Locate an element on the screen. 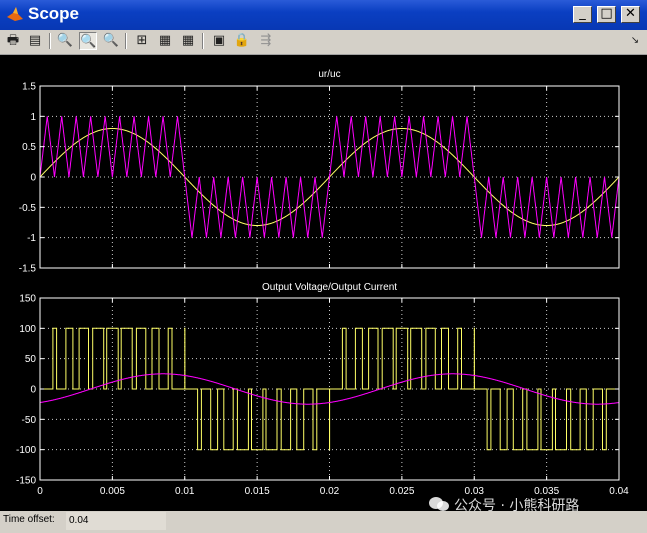 This screenshot has width=647, height=533. close-button: ✕ is located at coordinates (630, 14).